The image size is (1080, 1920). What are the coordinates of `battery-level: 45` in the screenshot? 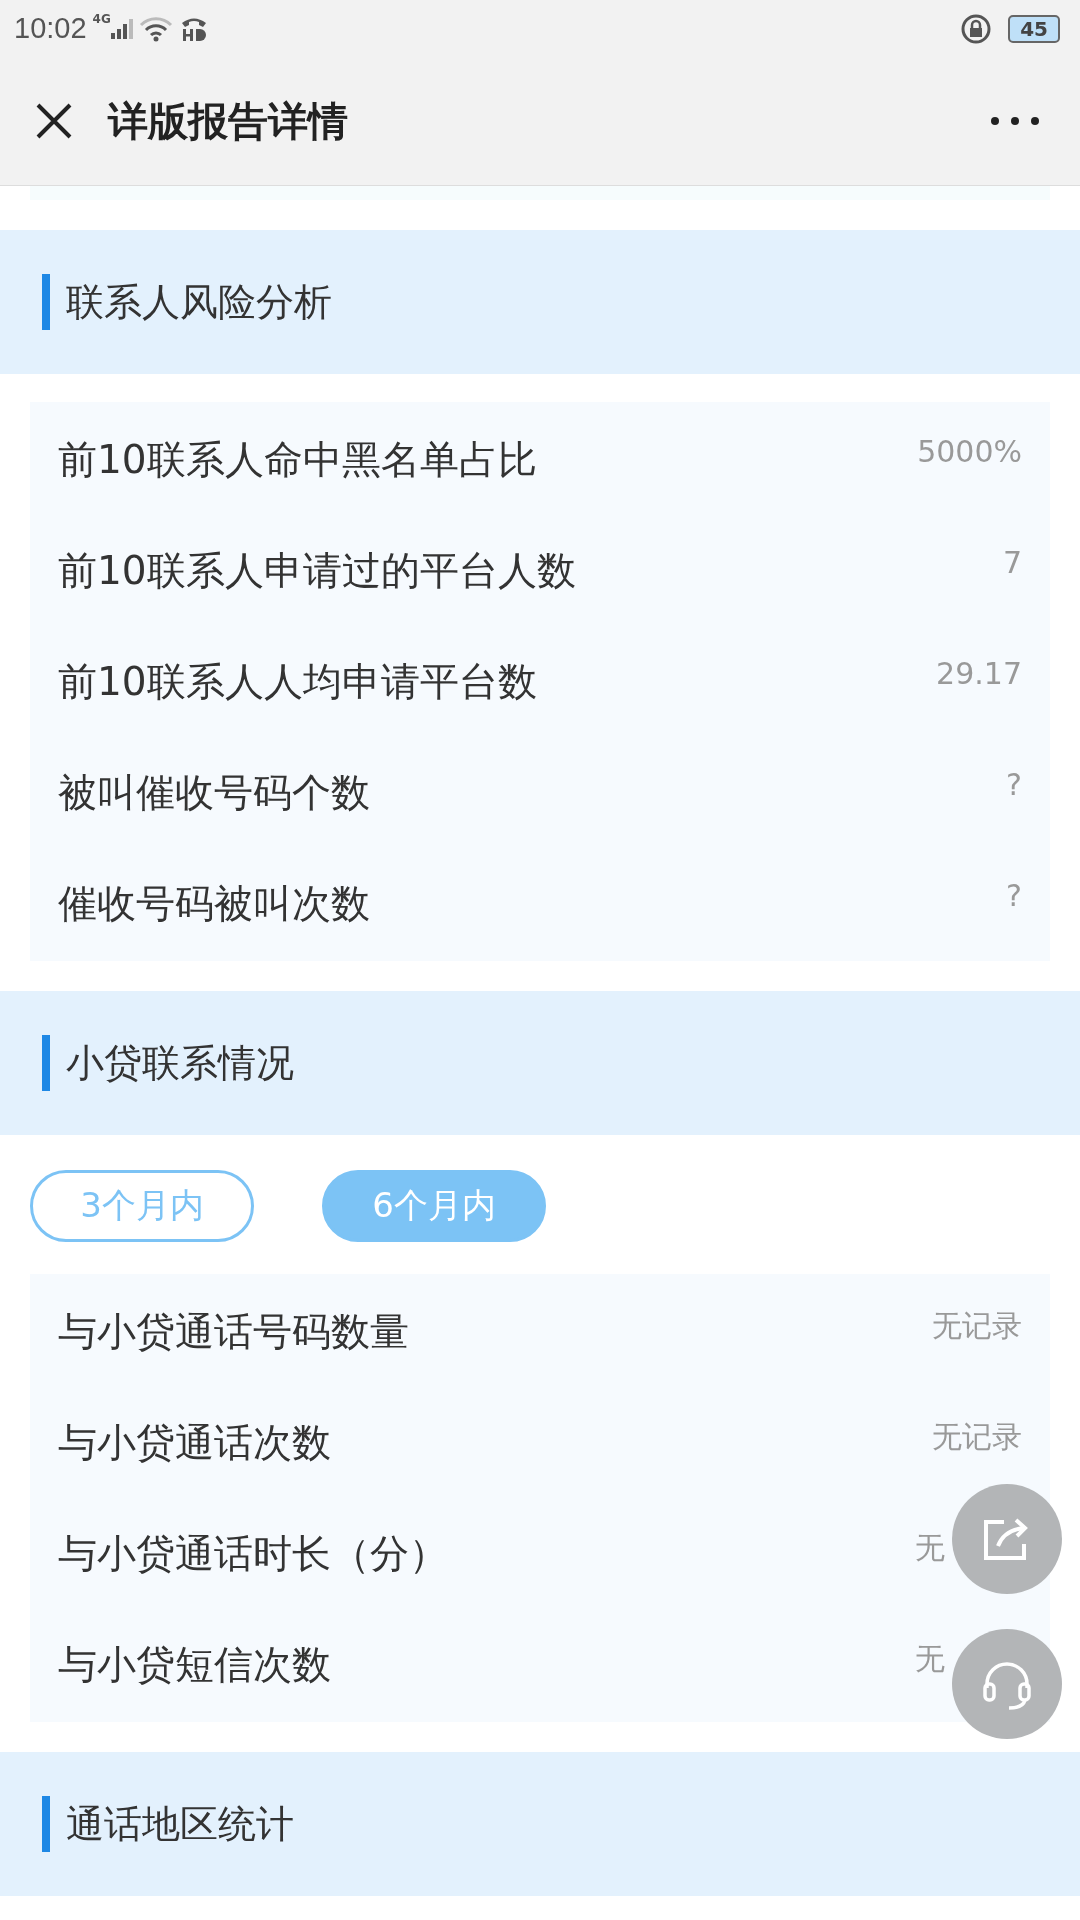 It's located at (1034, 28).